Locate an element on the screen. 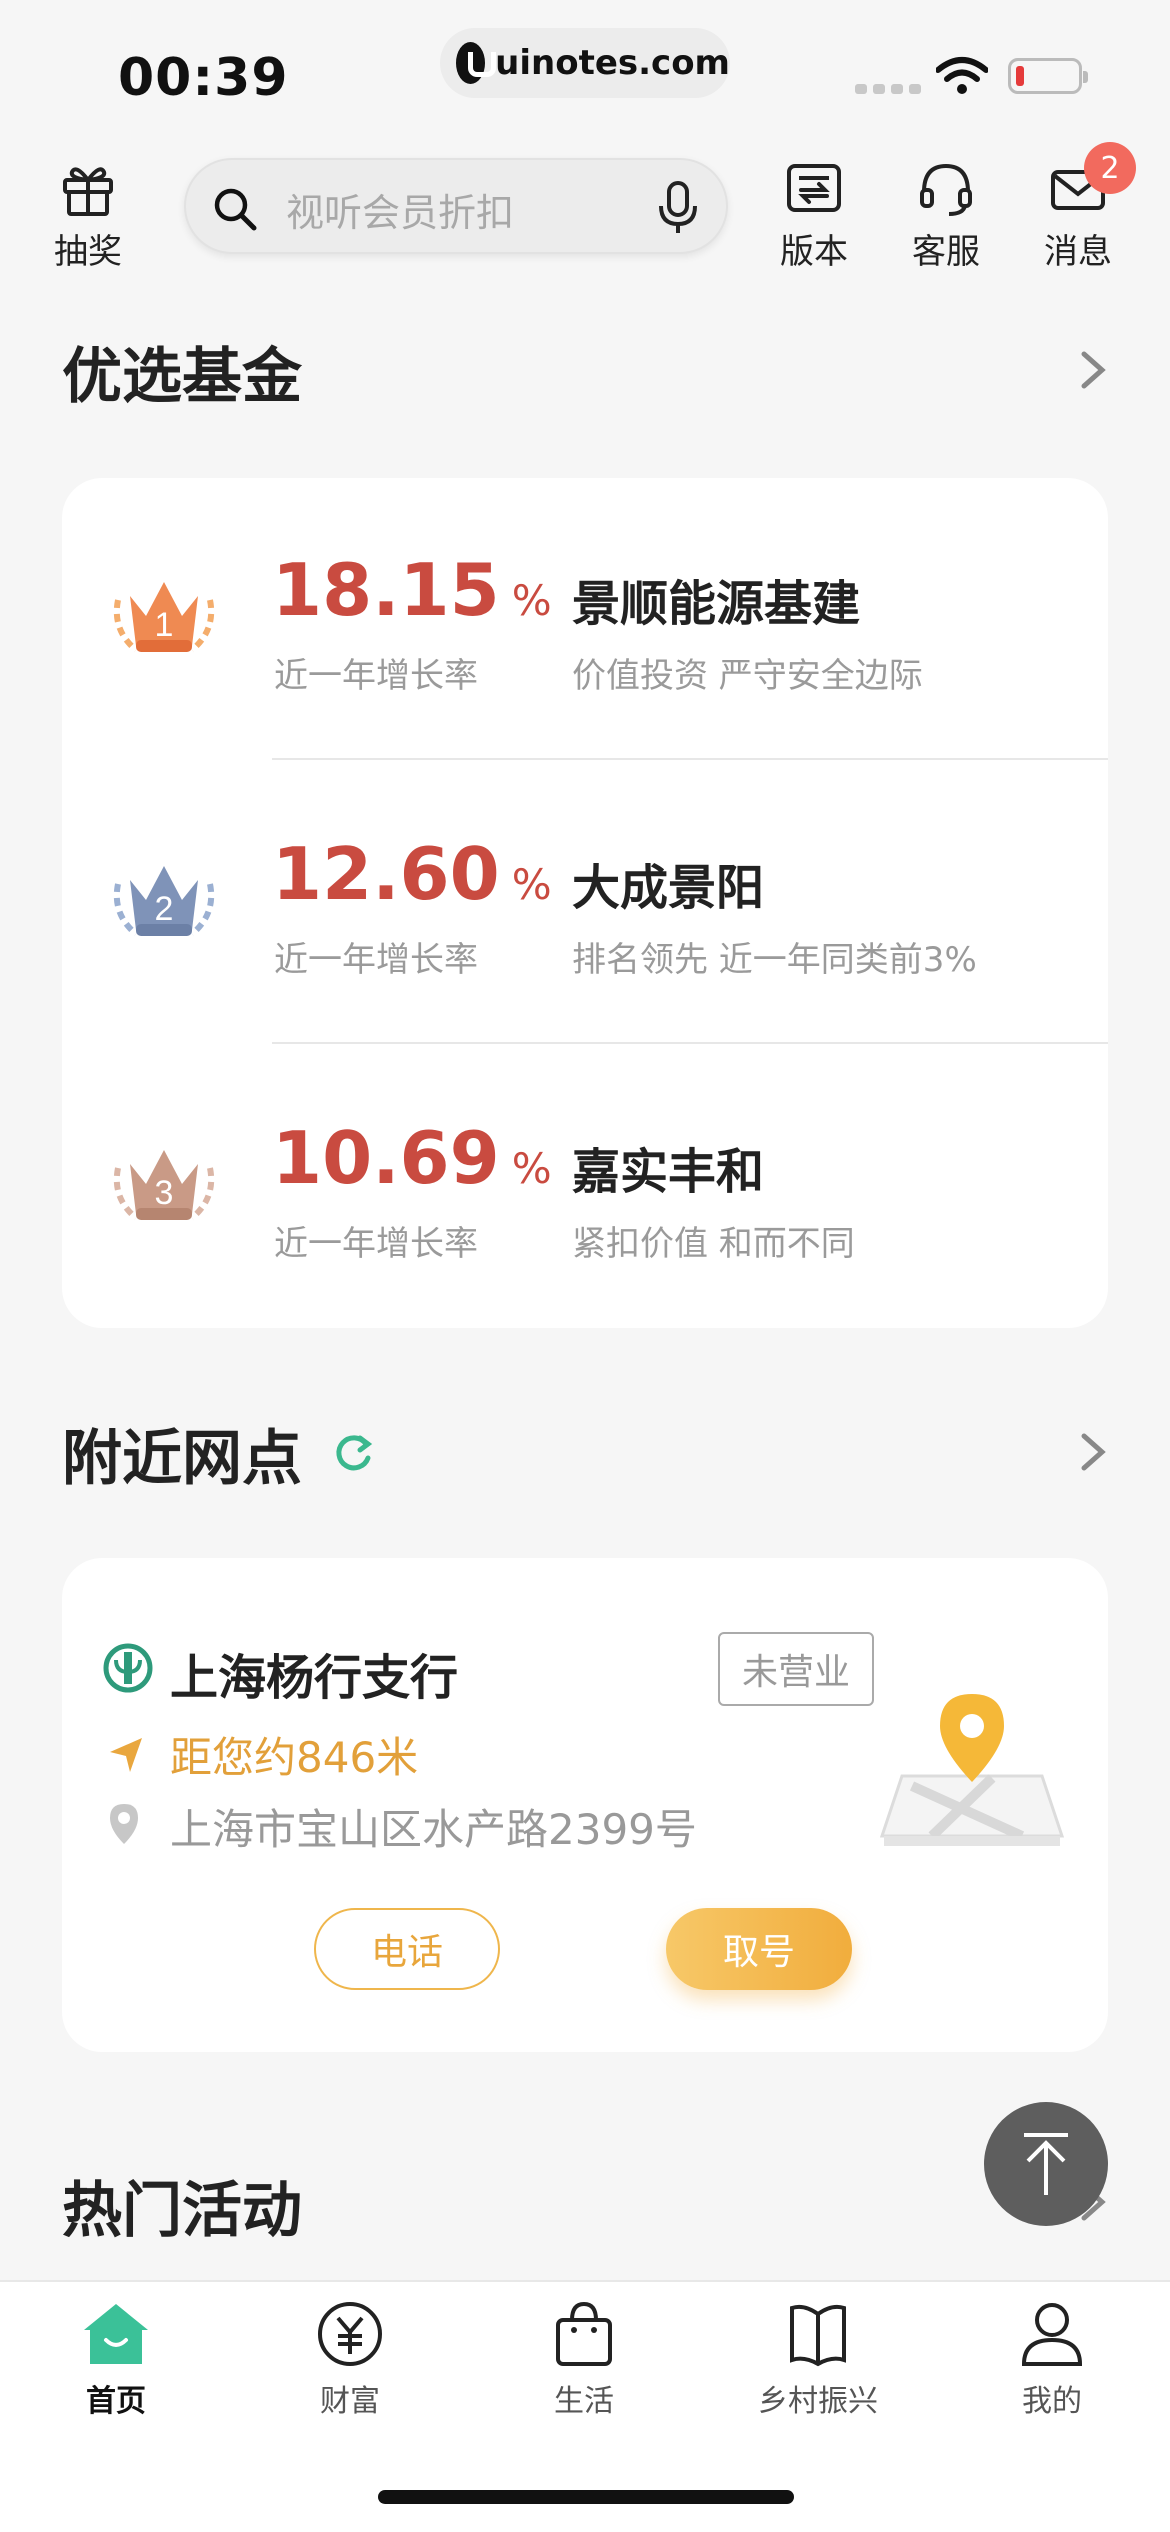 This screenshot has height=2532, width=1170. rank-2-medal-icon: 2 is located at coordinates (164, 901).